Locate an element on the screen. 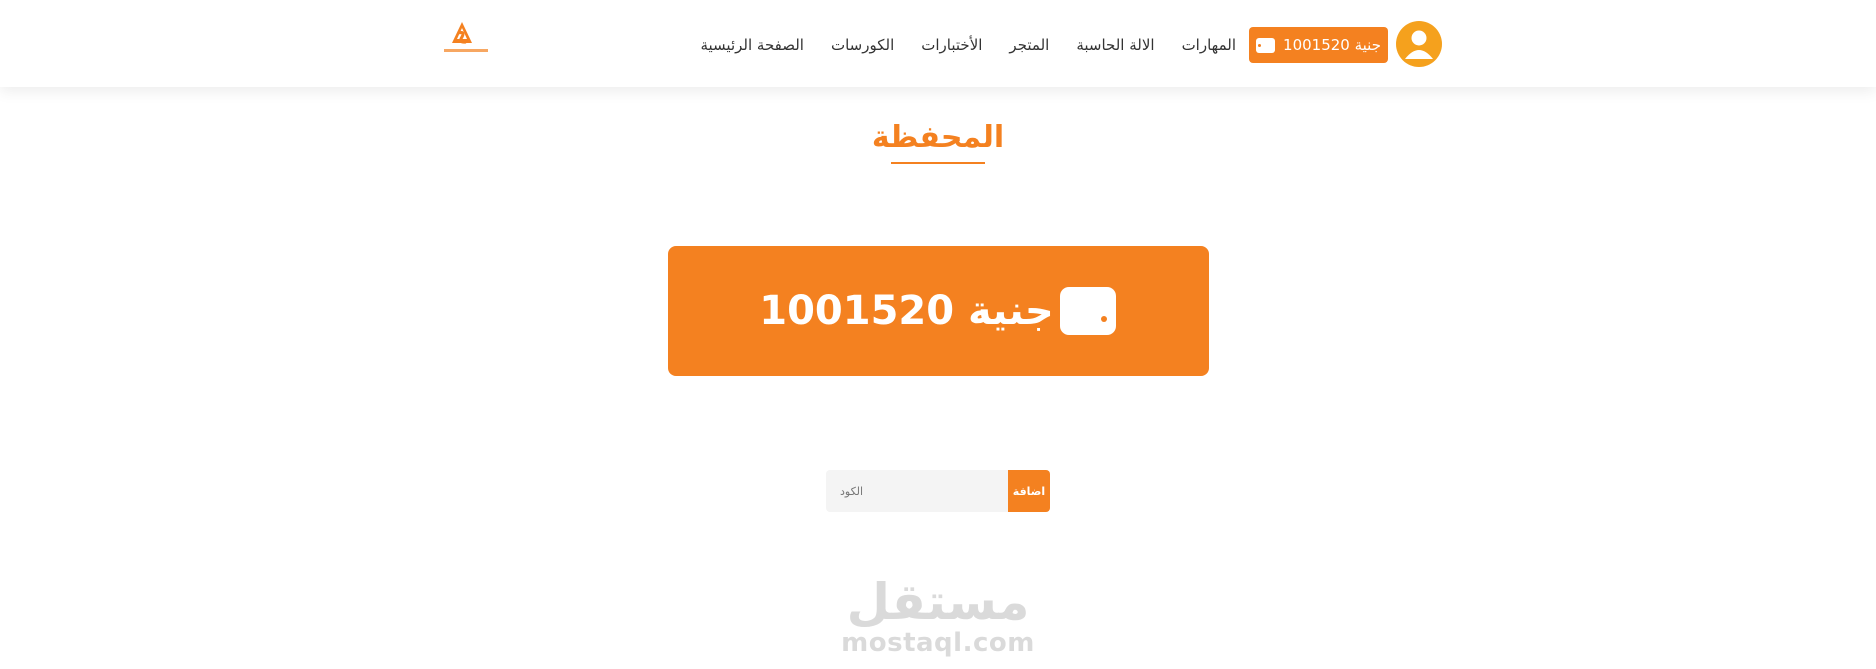 The height and width of the screenshot is (669, 1876). nav-item-calculator: الالة الحاسبة is located at coordinates (1115, 45).